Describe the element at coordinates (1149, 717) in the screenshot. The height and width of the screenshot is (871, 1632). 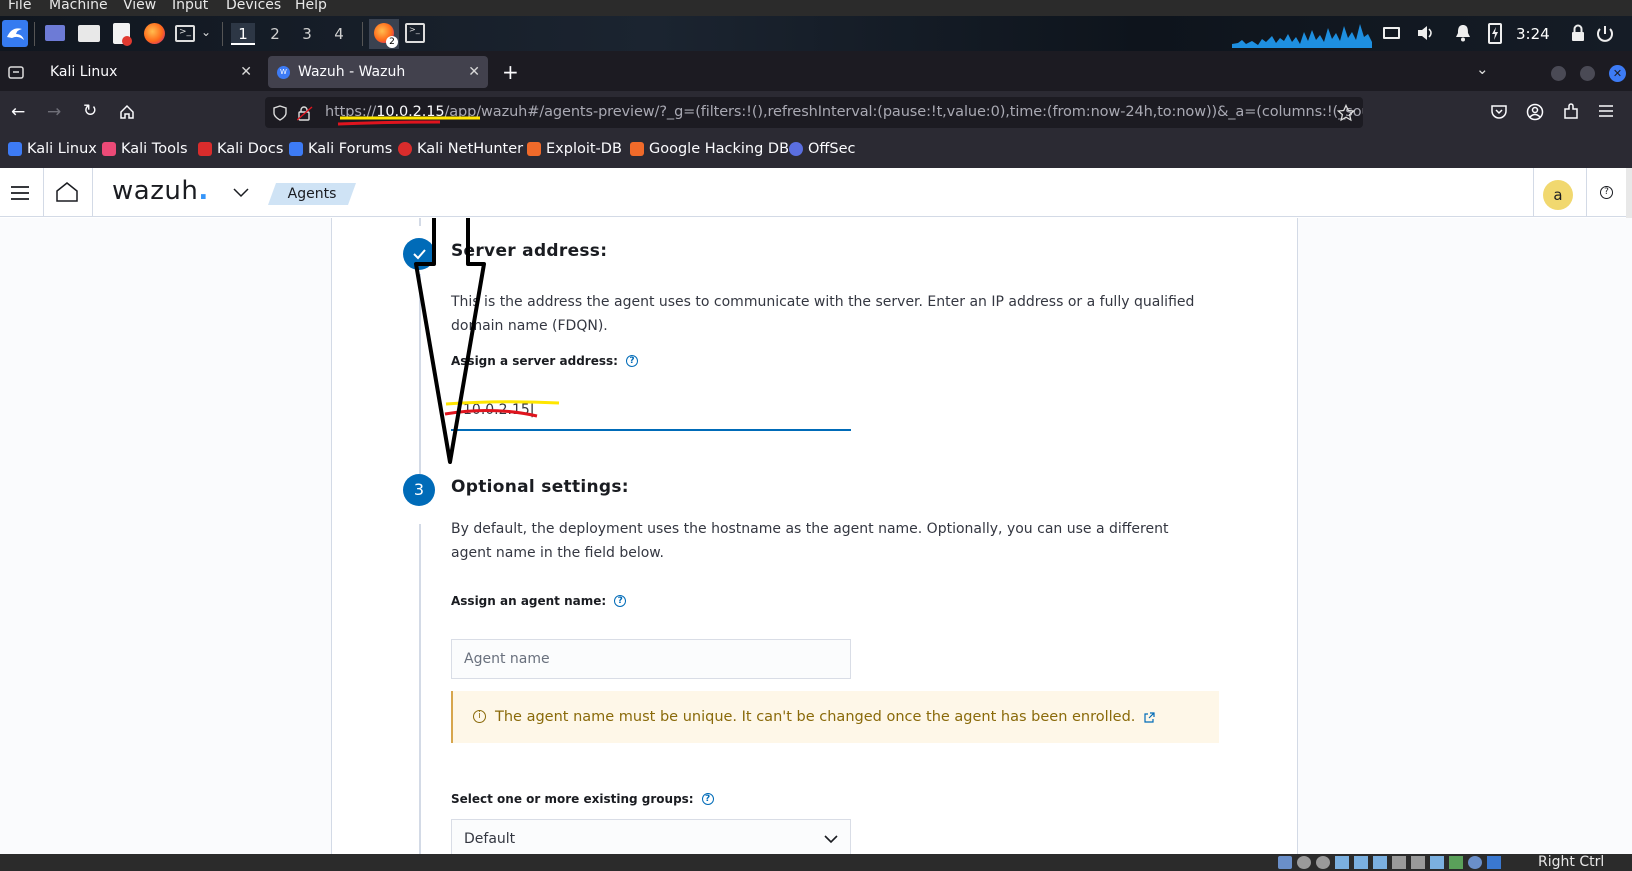
I see `external-link-icon` at that location.